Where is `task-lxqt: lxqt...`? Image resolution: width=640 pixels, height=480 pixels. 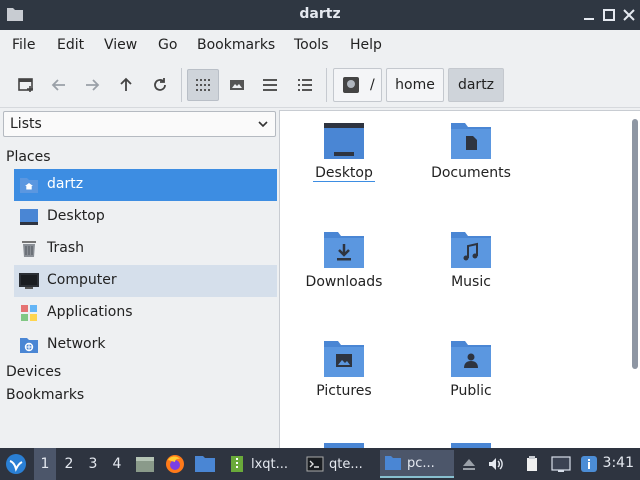 task-lxqt: lxqt... is located at coordinates (261, 464).